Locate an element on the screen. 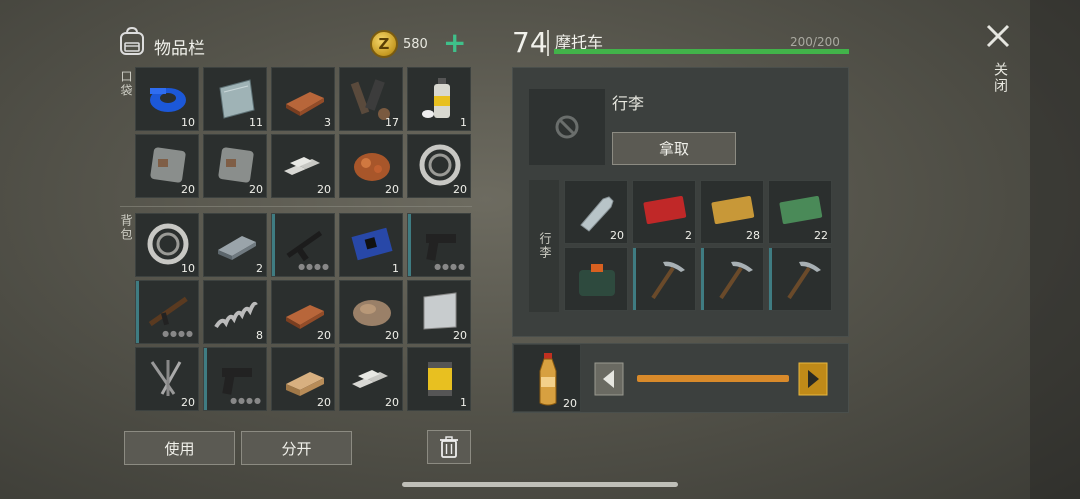  close-icon is located at coordinates (998, 36).